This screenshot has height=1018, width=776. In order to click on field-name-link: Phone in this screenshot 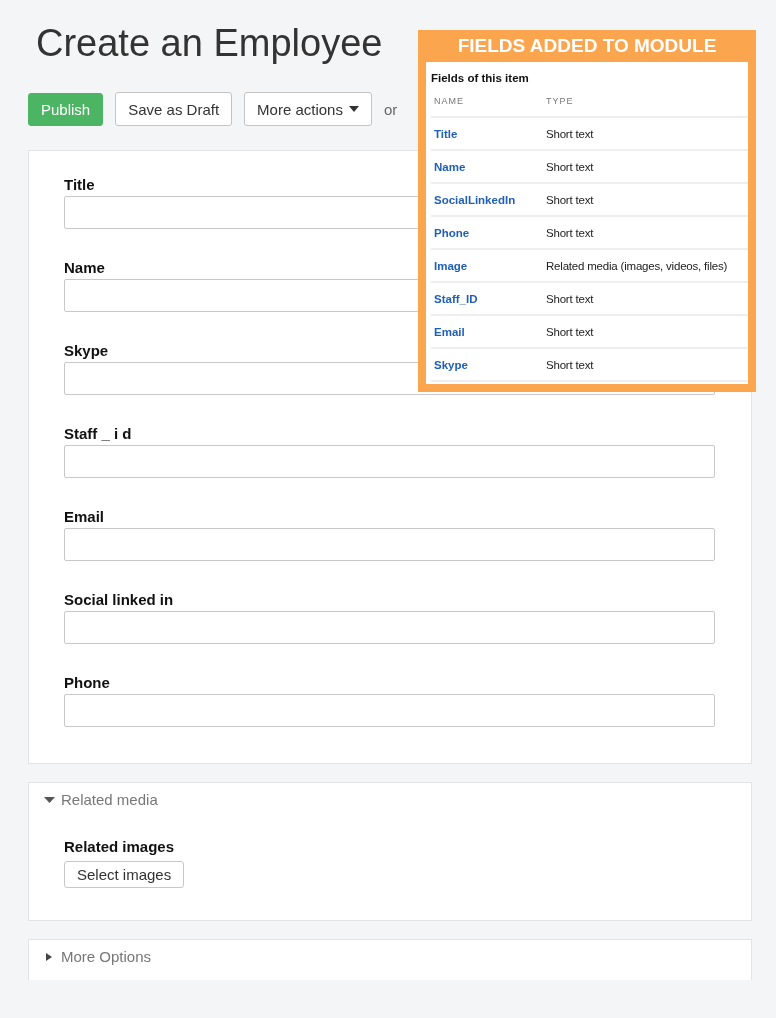, I will do `click(452, 232)`.